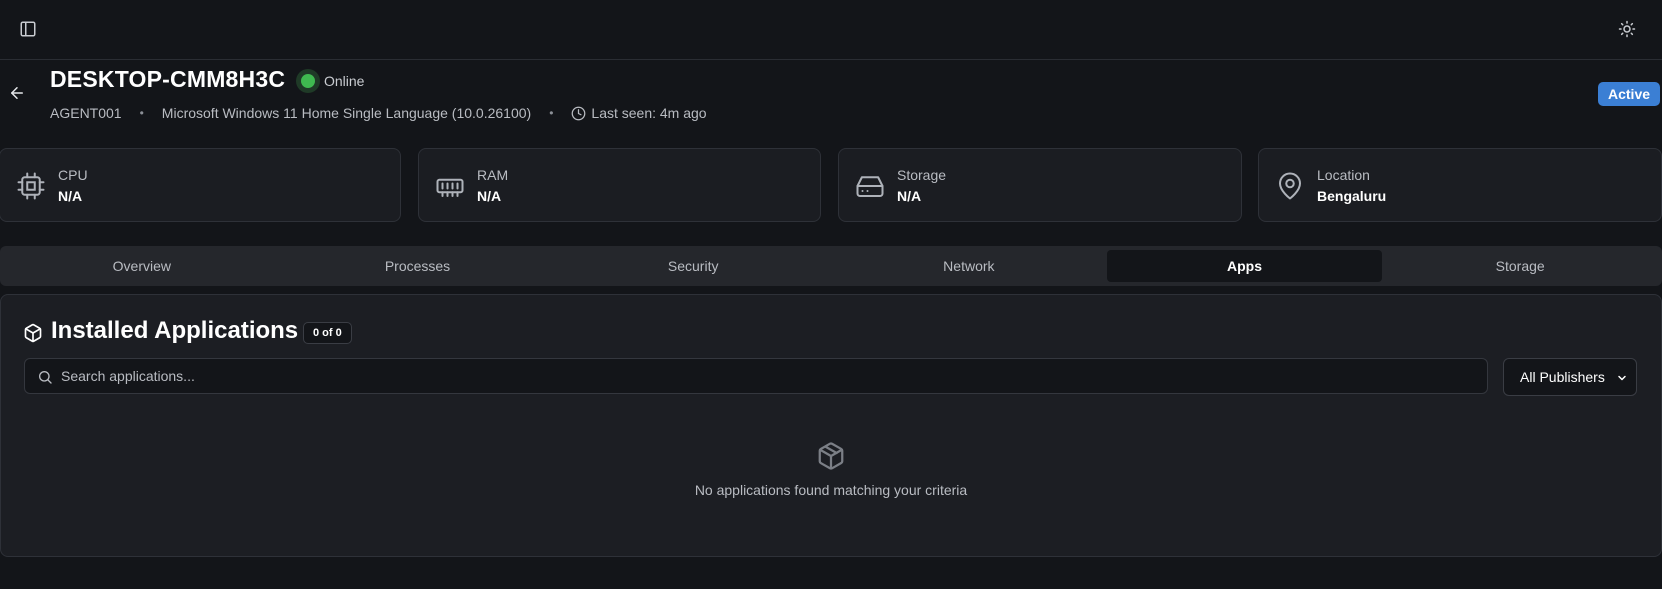 This screenshot has height=589, width=1662. Describe the element at coordinates (31, 186) in the screenshot. I see `cpu-icon` at that location.